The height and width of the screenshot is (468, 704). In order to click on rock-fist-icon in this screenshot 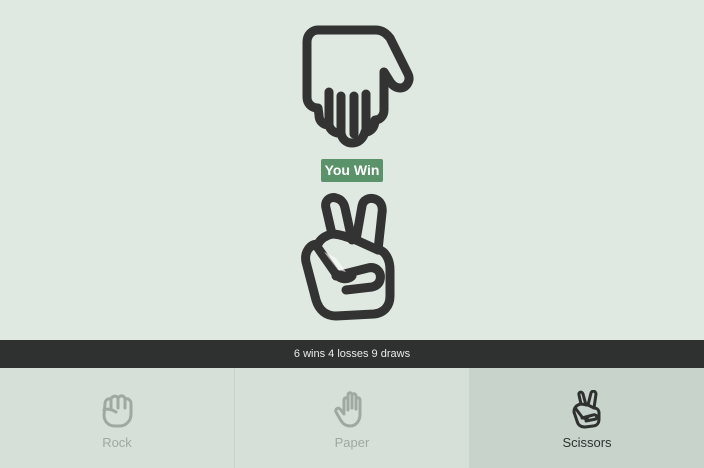, I will do `click(117, 411)`.